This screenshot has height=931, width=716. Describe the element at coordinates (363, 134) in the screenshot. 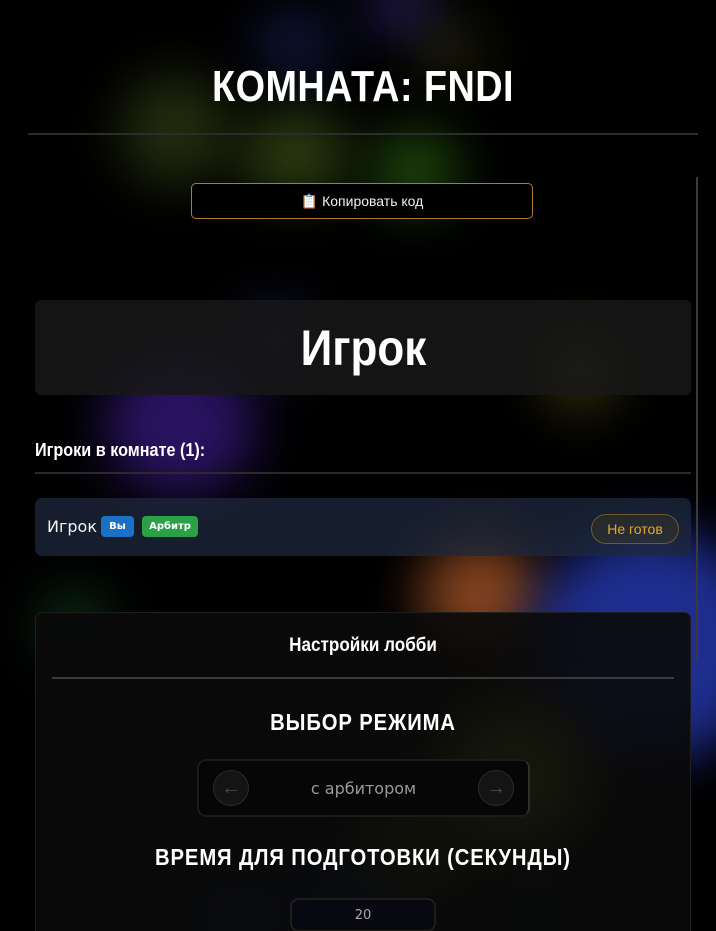

I see `header-divider` at that location.